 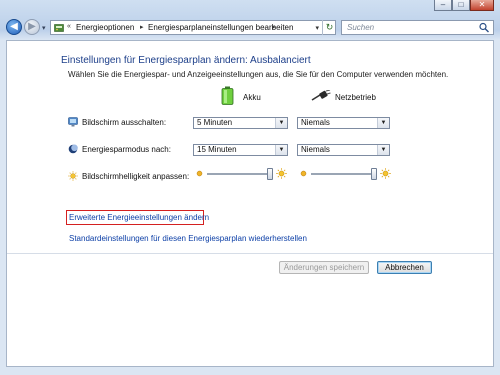 What do you see at coordinates (417, 27) in the screenshot?
I see `search-box: Suchen` at bounding box center [417, 27].